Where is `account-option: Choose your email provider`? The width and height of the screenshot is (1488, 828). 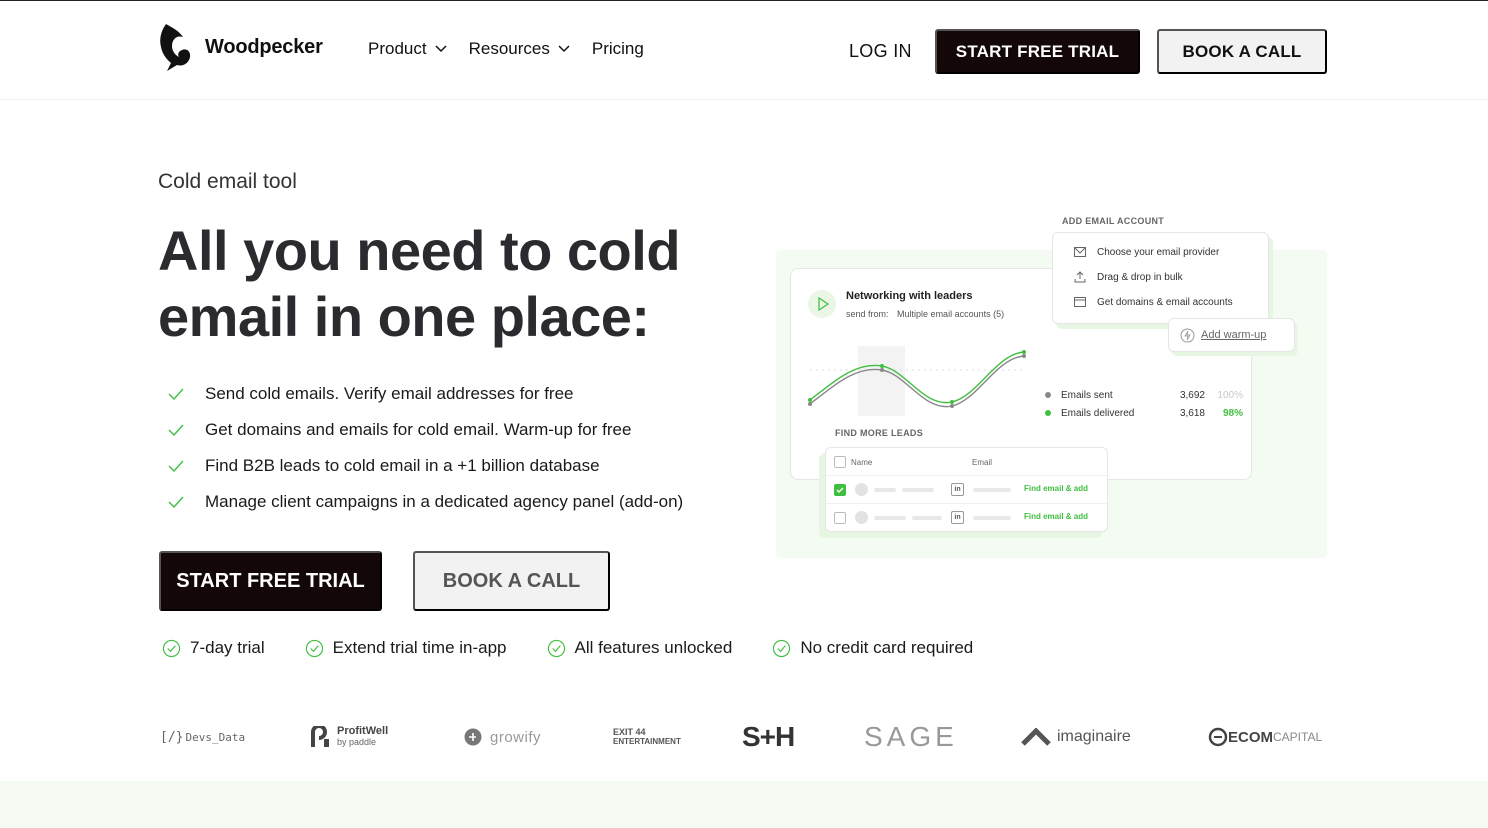
account-option: Choose your email provider is located at coordinates (1146, 252).